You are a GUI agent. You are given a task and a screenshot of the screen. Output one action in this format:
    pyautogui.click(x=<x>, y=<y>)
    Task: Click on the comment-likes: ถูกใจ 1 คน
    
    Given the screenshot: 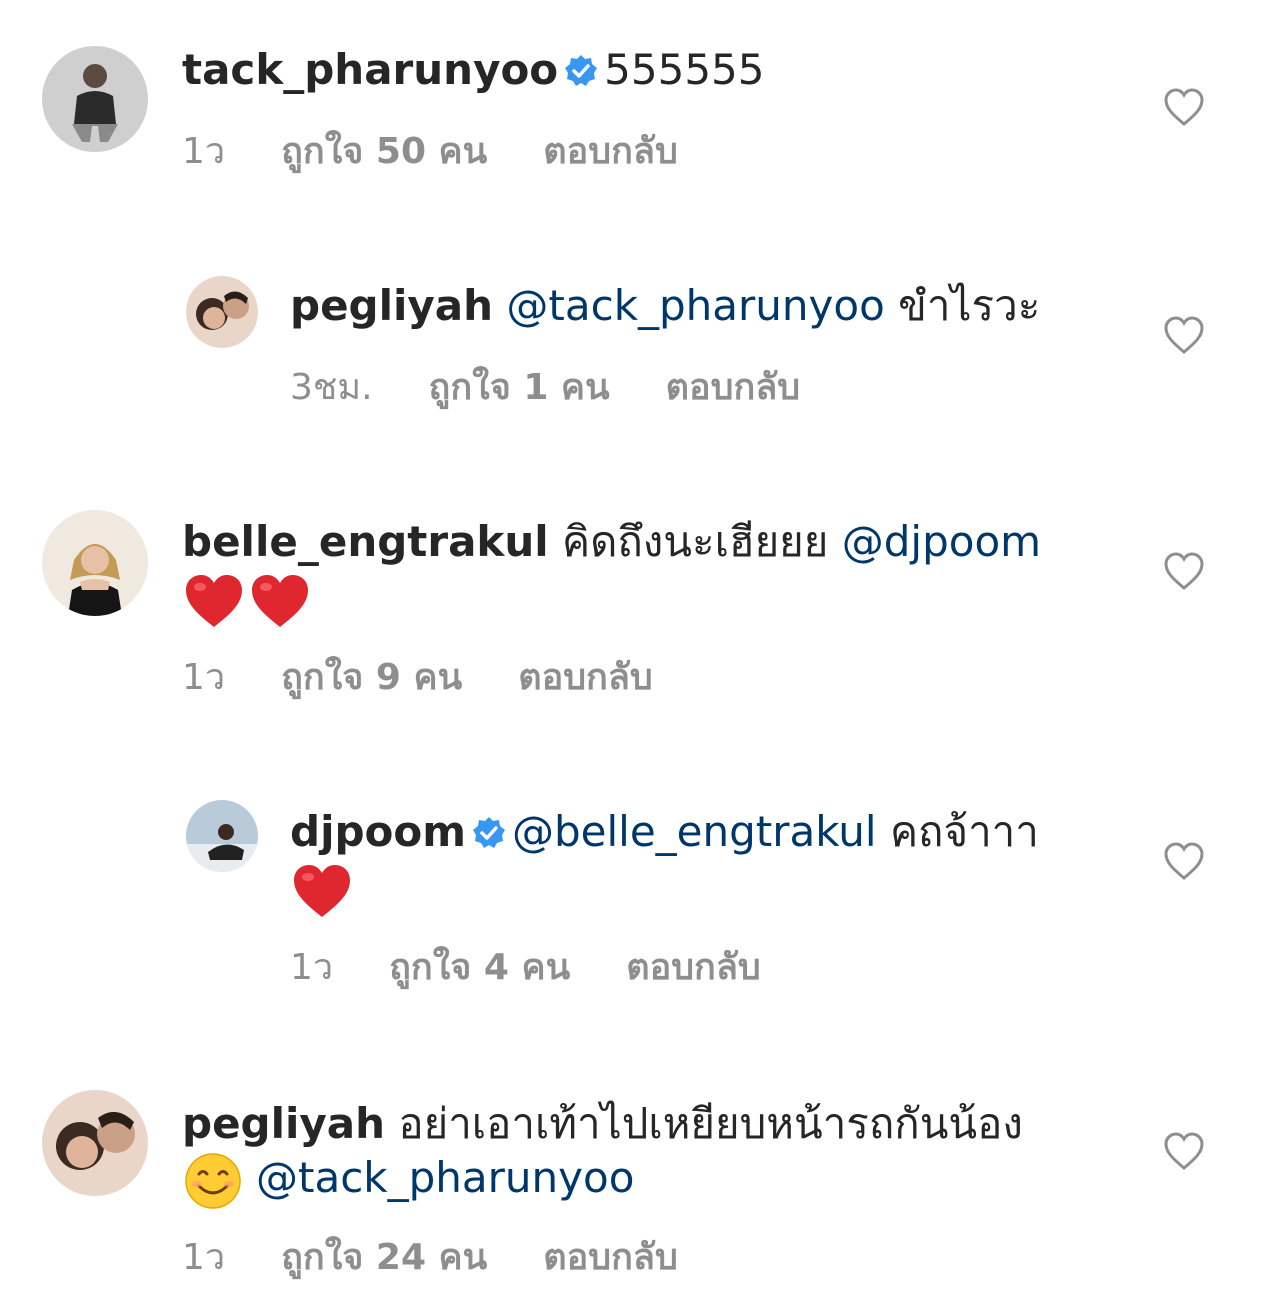 What is the action you would take?
    pyautogui.click(x=519, y=388)
    